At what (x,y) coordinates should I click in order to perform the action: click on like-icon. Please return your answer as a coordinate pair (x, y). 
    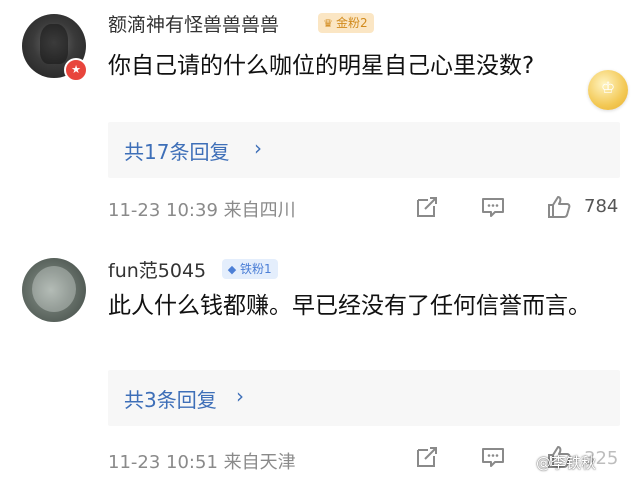
    Looking at the image, I should click on (559, 207).